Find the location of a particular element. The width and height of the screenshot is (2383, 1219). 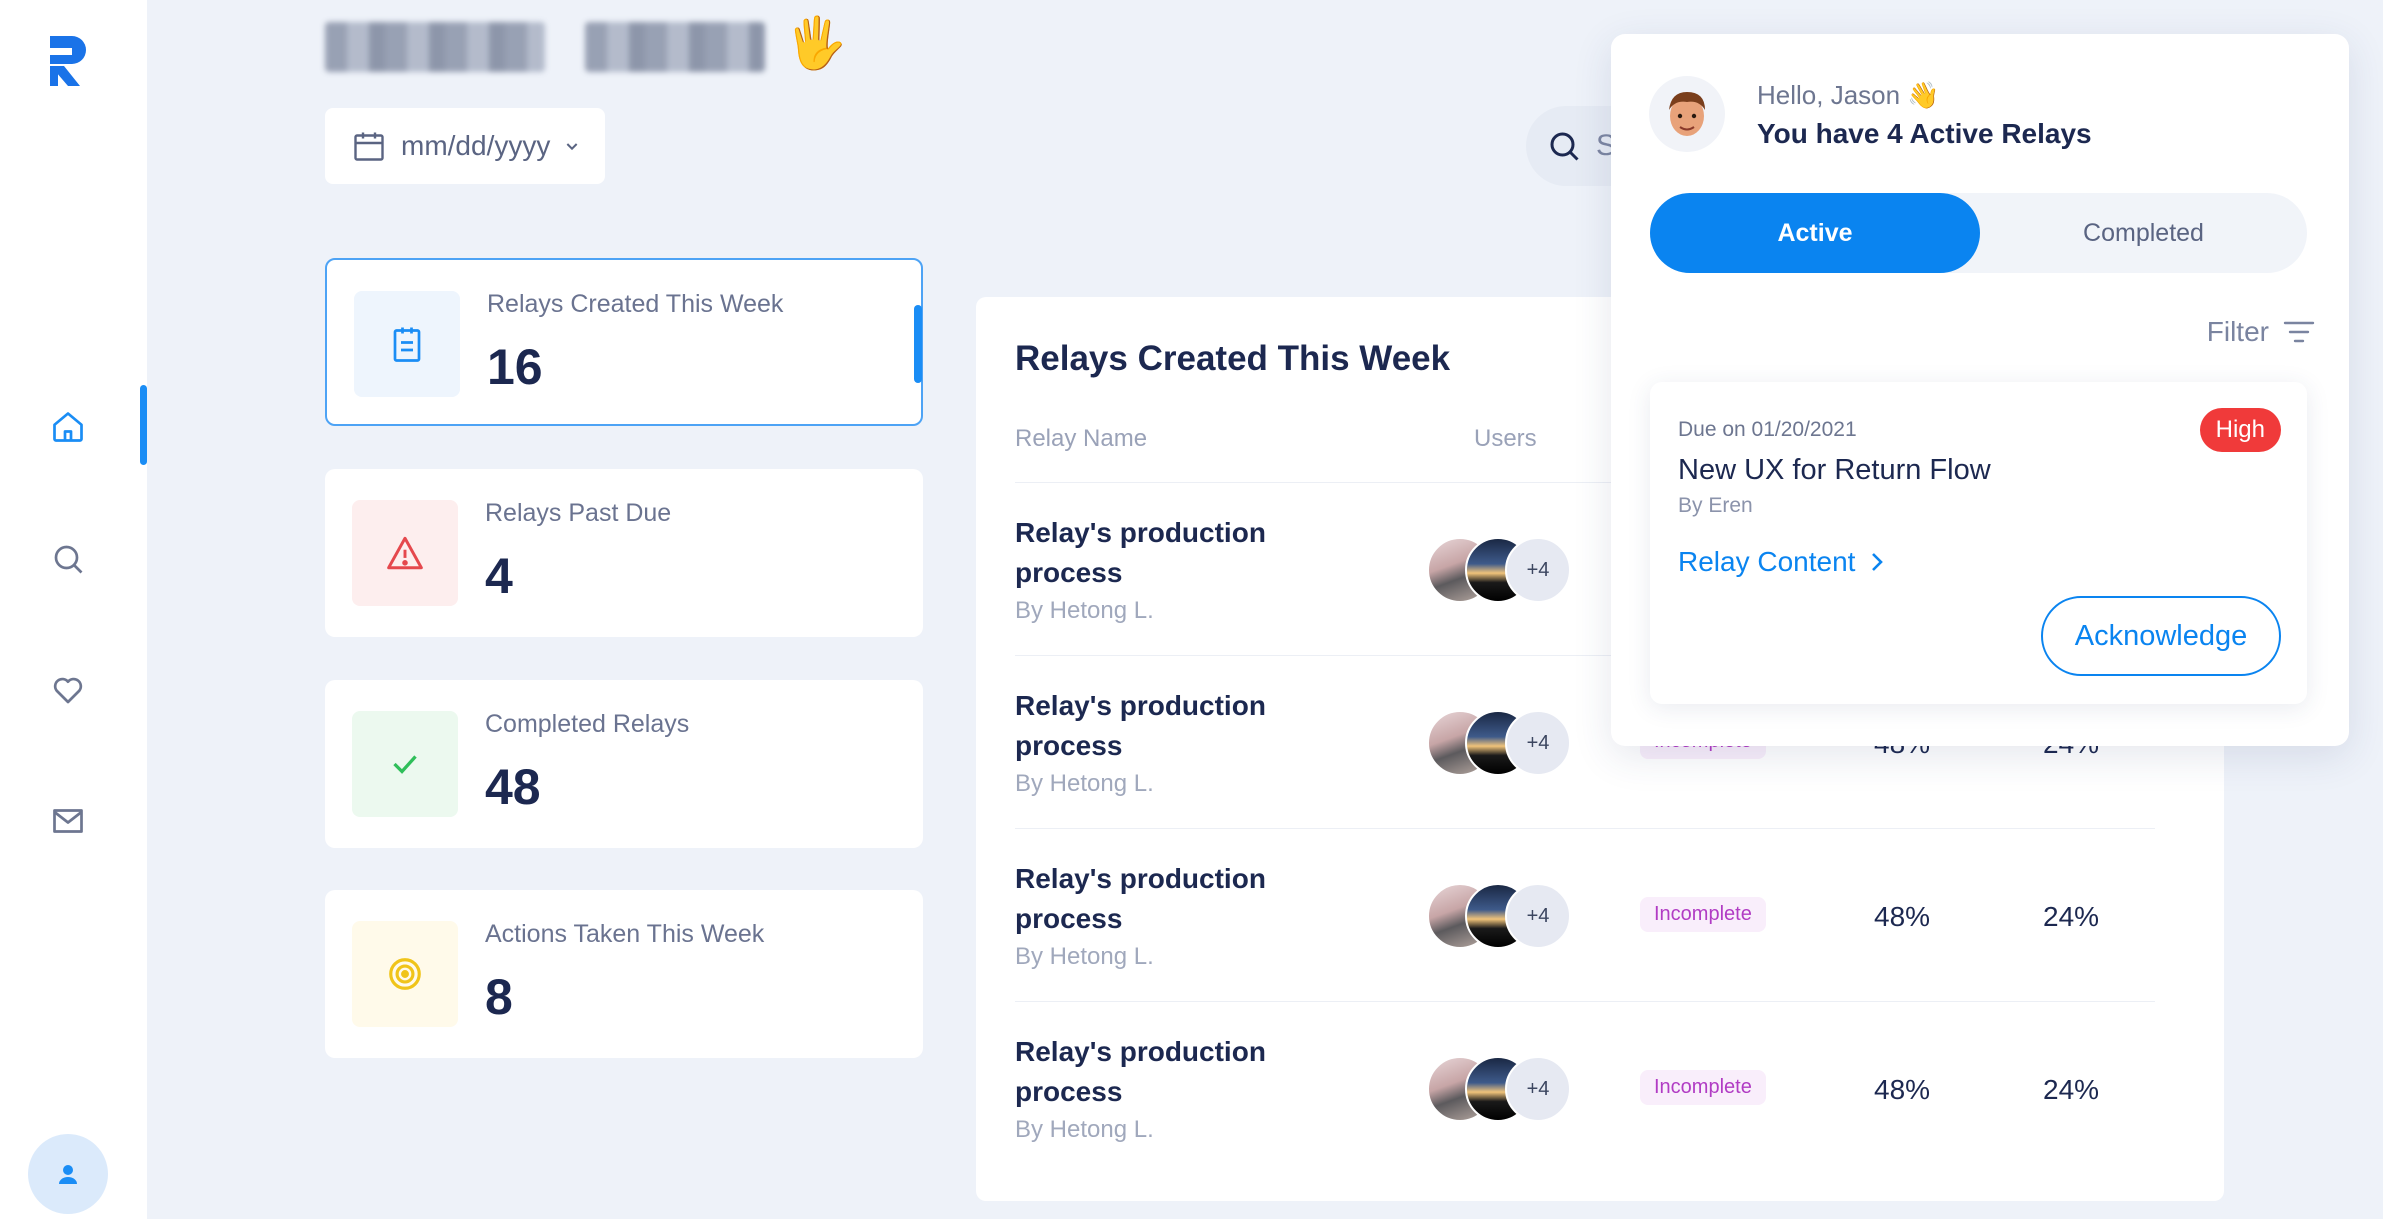

user-icon is located at coordinates (68, 1174).